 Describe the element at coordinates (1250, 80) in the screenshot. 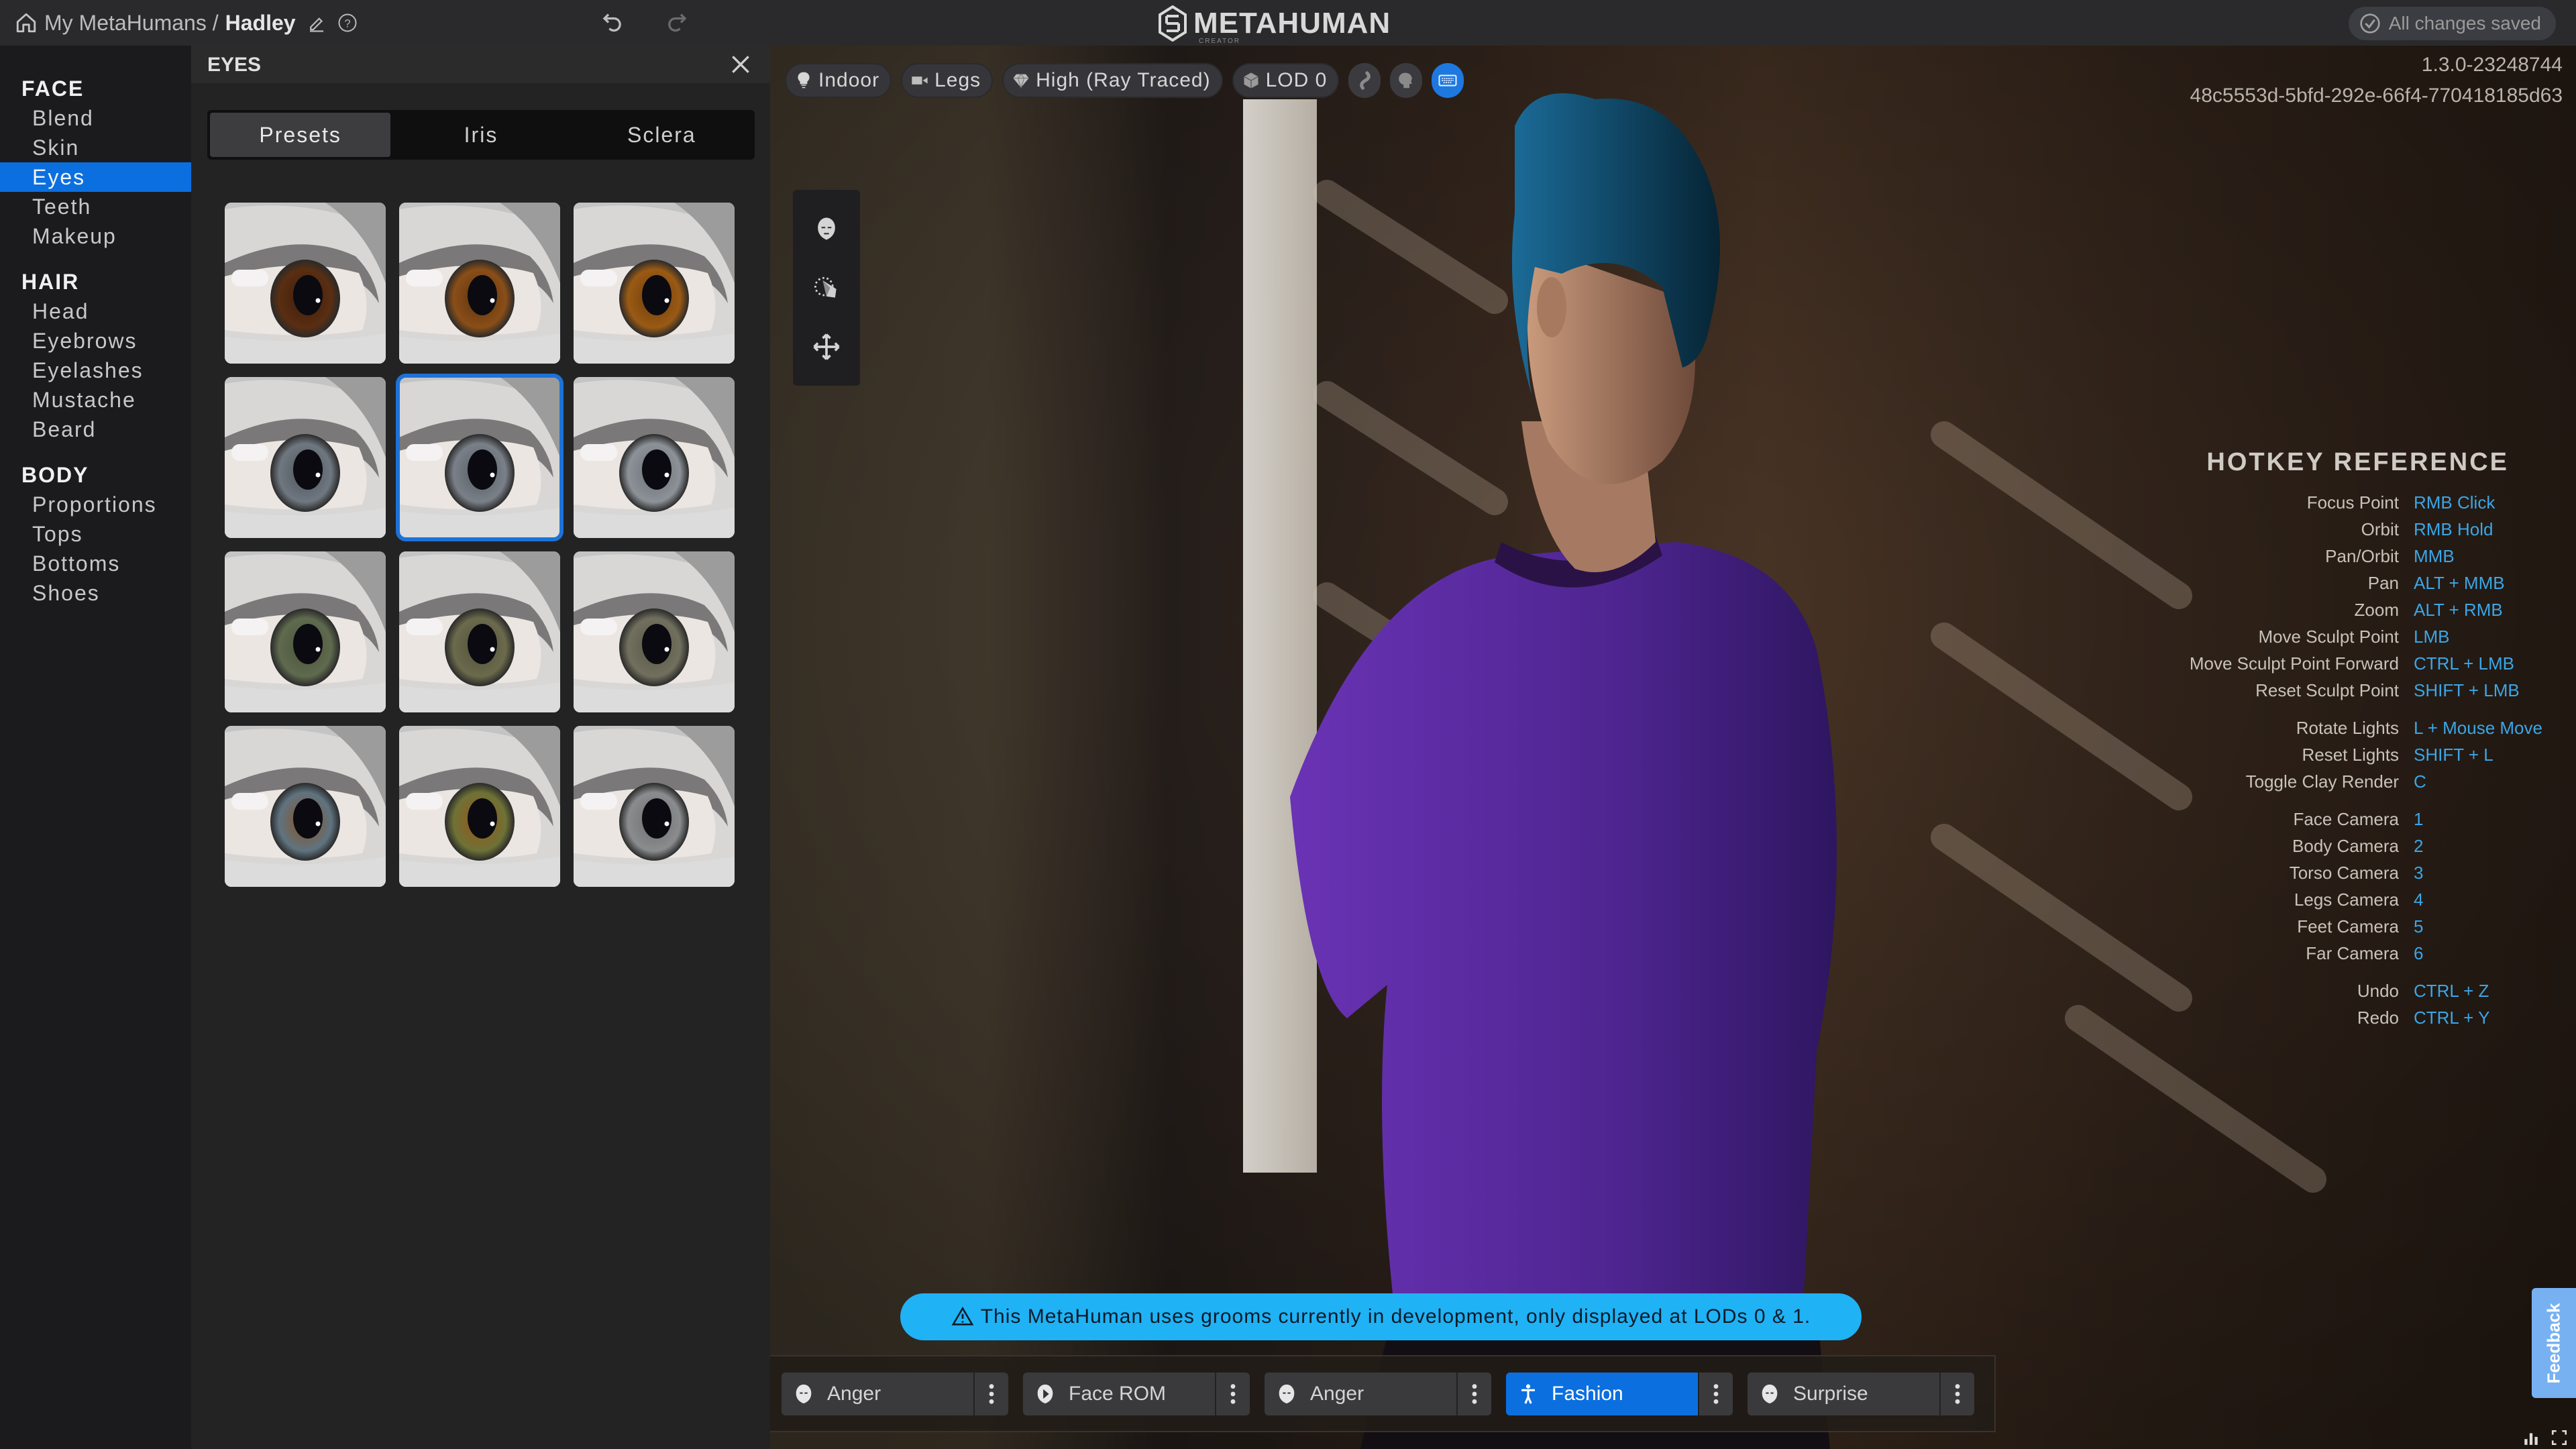

I see `cube-icon` at that location.